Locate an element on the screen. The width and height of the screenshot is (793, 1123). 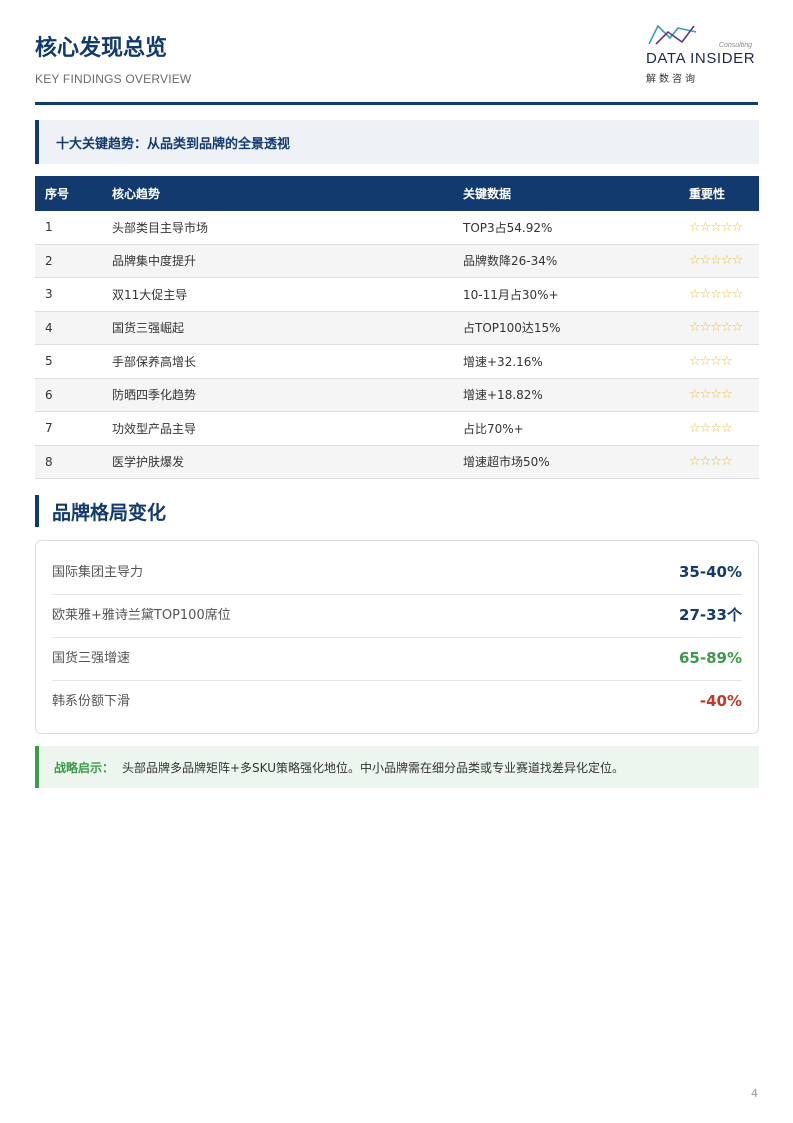
table-row: 1 头部类目主导市场 TOP3占54.92% ☆☆☆☆☆ is located at coordinates (397, 228).